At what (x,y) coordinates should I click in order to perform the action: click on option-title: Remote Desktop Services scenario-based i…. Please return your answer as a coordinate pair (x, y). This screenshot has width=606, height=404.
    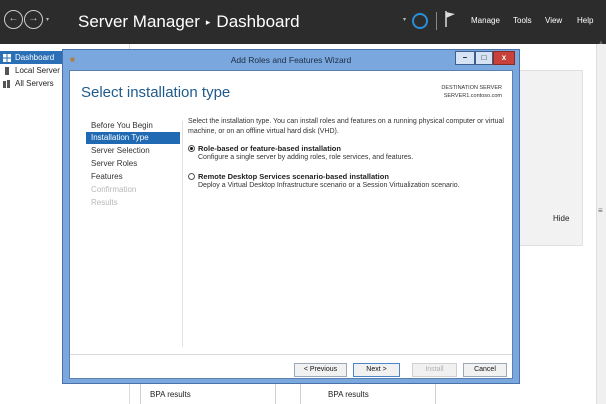
    Looking at the image, I should click on (293, 176).